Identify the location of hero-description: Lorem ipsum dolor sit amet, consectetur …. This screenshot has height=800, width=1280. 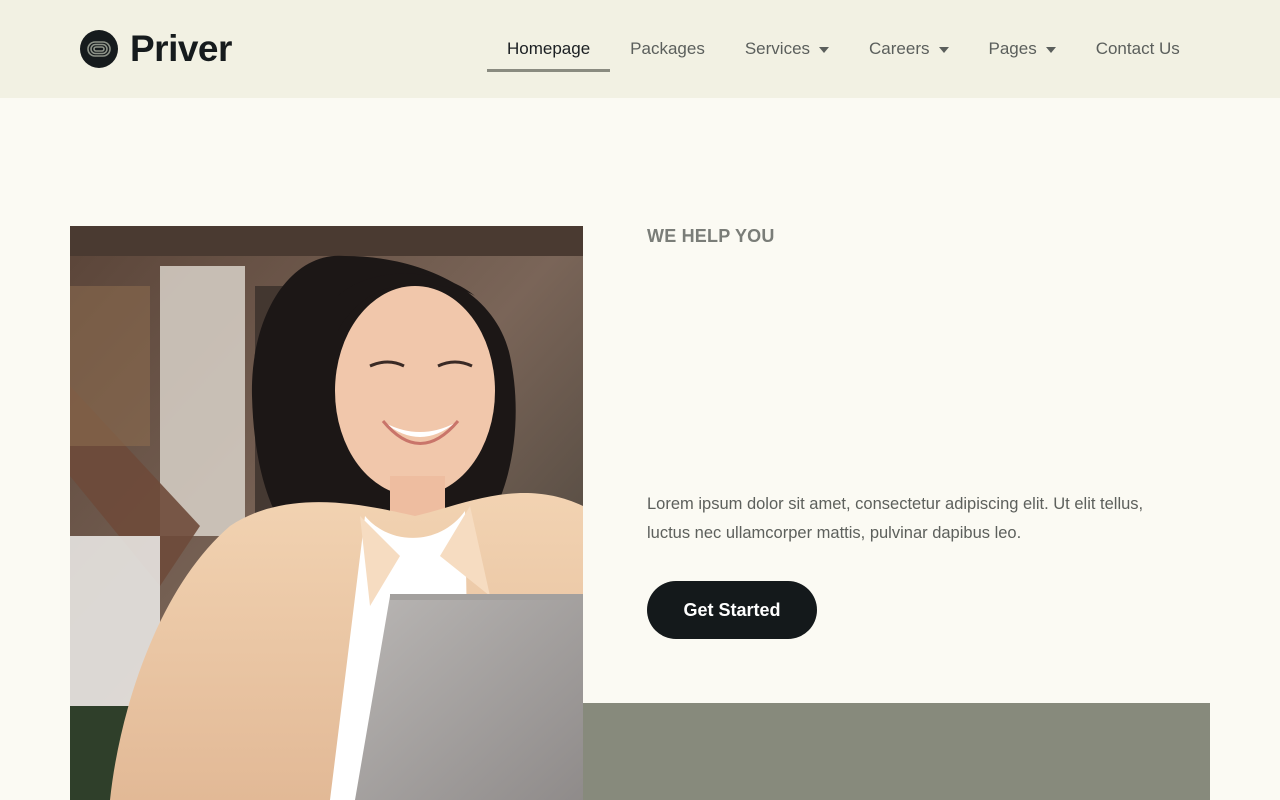
(895, 518).